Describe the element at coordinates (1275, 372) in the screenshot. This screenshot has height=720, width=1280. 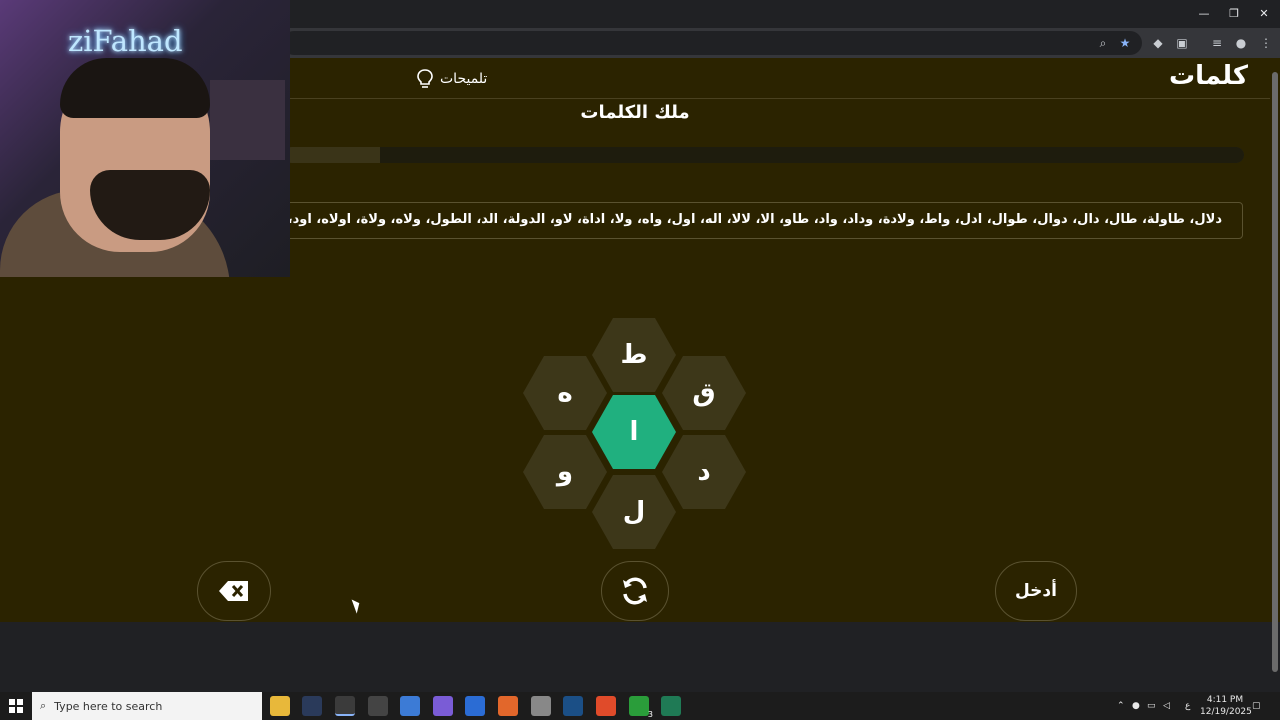
I see `scrollbar-thumb` at that location.